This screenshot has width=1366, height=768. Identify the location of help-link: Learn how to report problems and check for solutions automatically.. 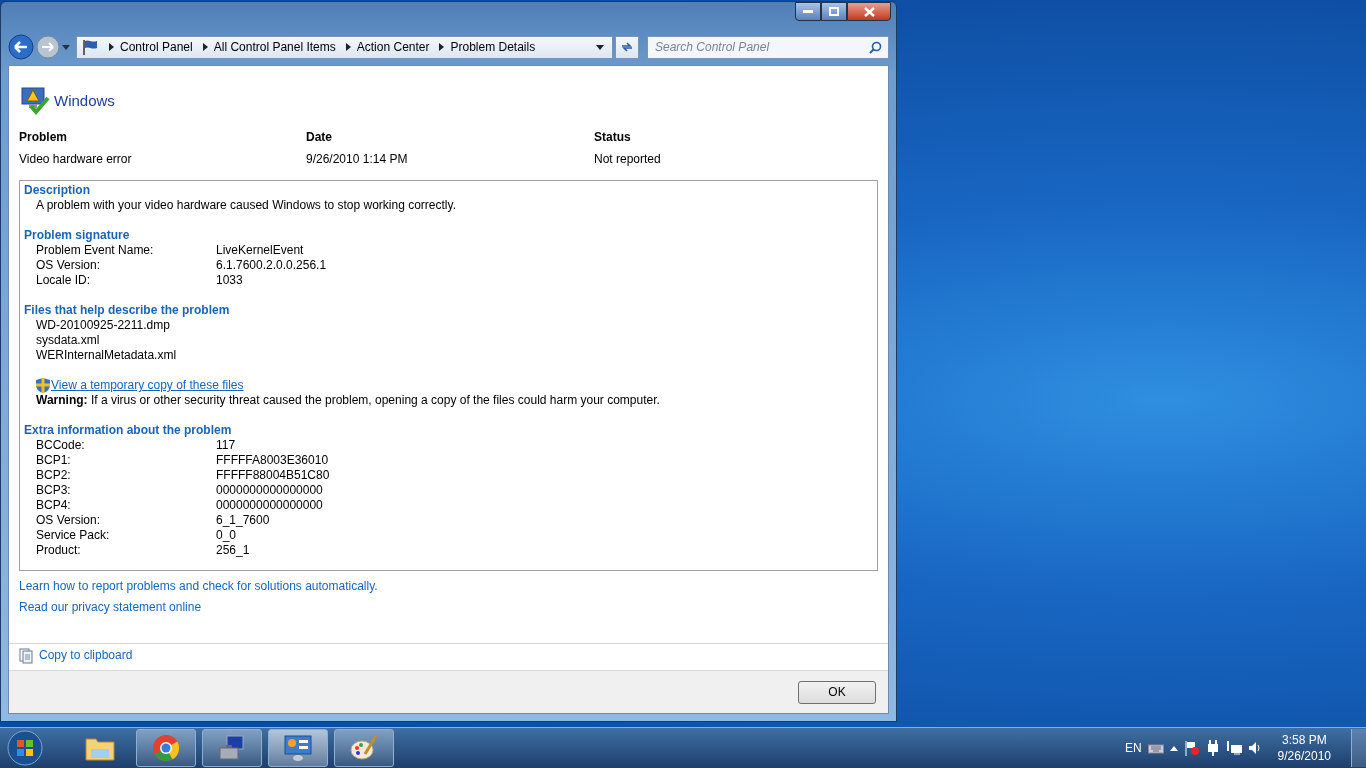
(198, 586).